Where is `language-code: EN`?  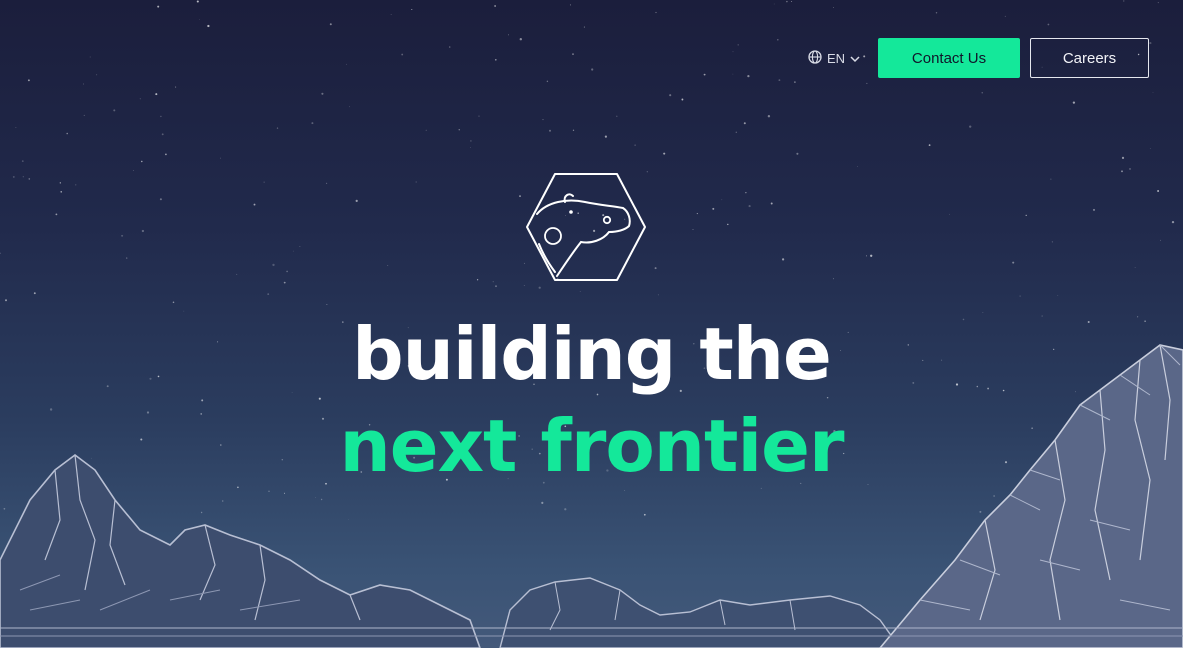 language-code: EN is located at coordinates (835, 58).